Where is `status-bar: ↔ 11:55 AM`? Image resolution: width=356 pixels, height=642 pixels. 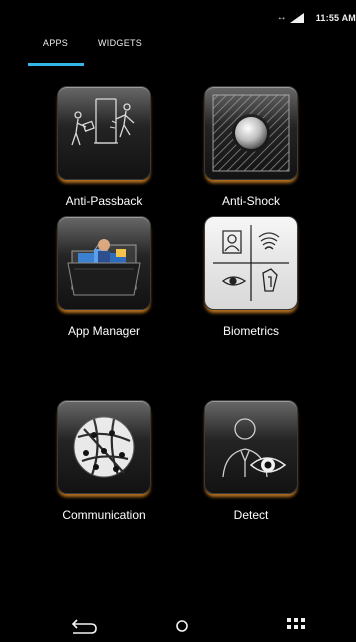 status-bar: ↔ 11:55 AM is located at coordinates (178, 12).